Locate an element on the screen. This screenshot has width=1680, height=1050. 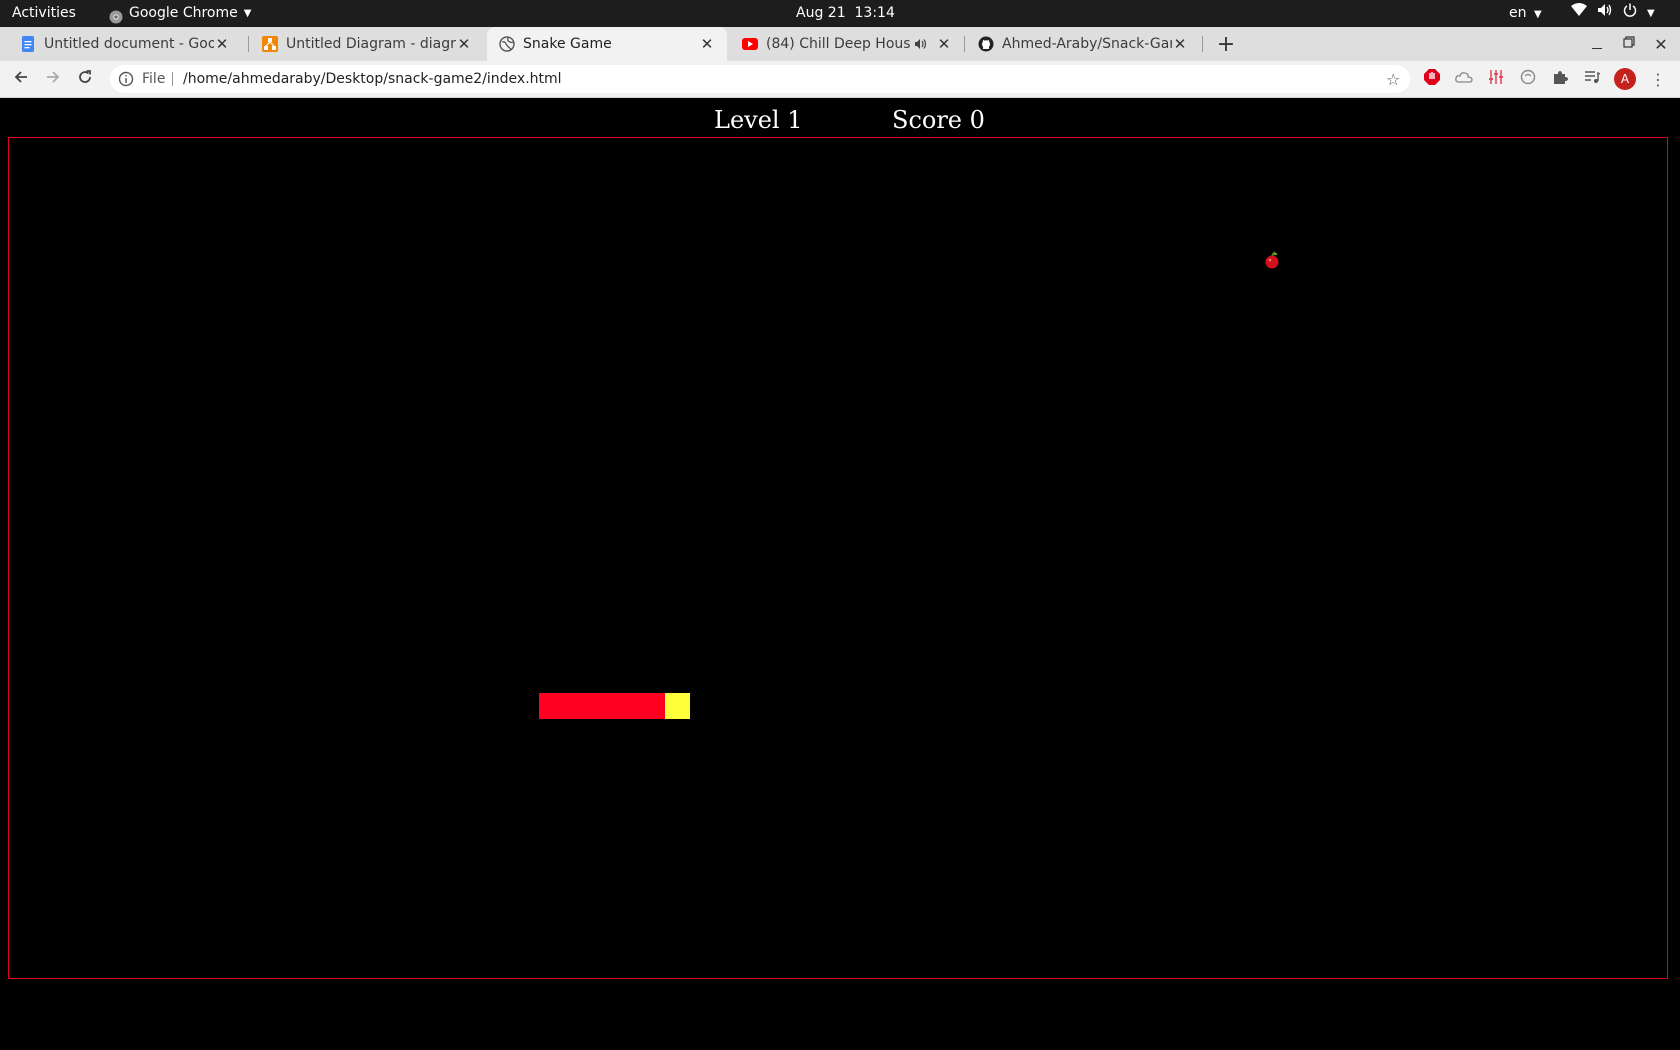
globe-icon is located at coordinates (507, 44).